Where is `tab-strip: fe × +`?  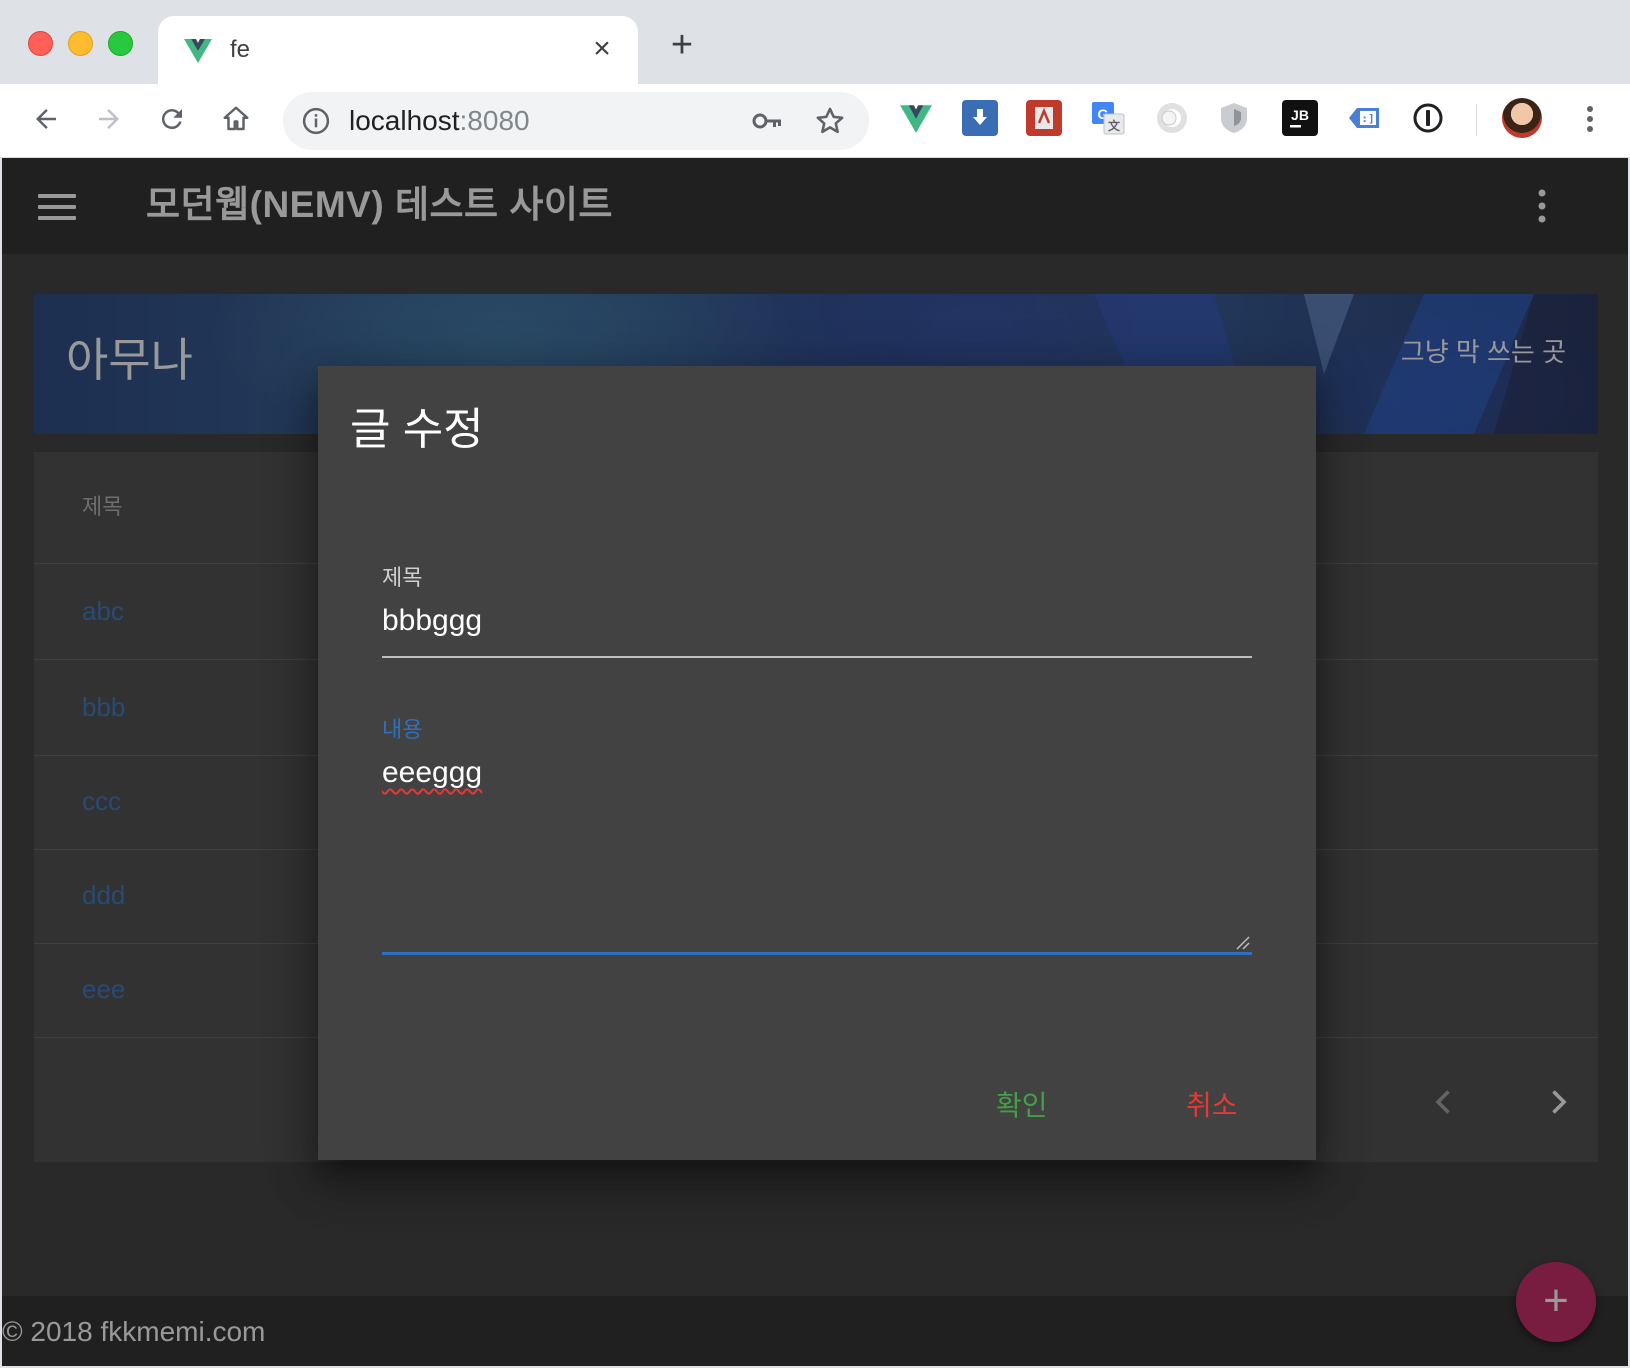
tab-strip: fe × + is located at coordinates (815, 42).